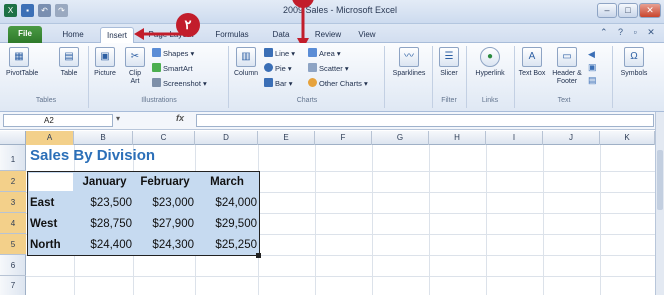 This screenshot has height=295, width=664. I want to click on insert-function-icon: fx, so click(180, 118).